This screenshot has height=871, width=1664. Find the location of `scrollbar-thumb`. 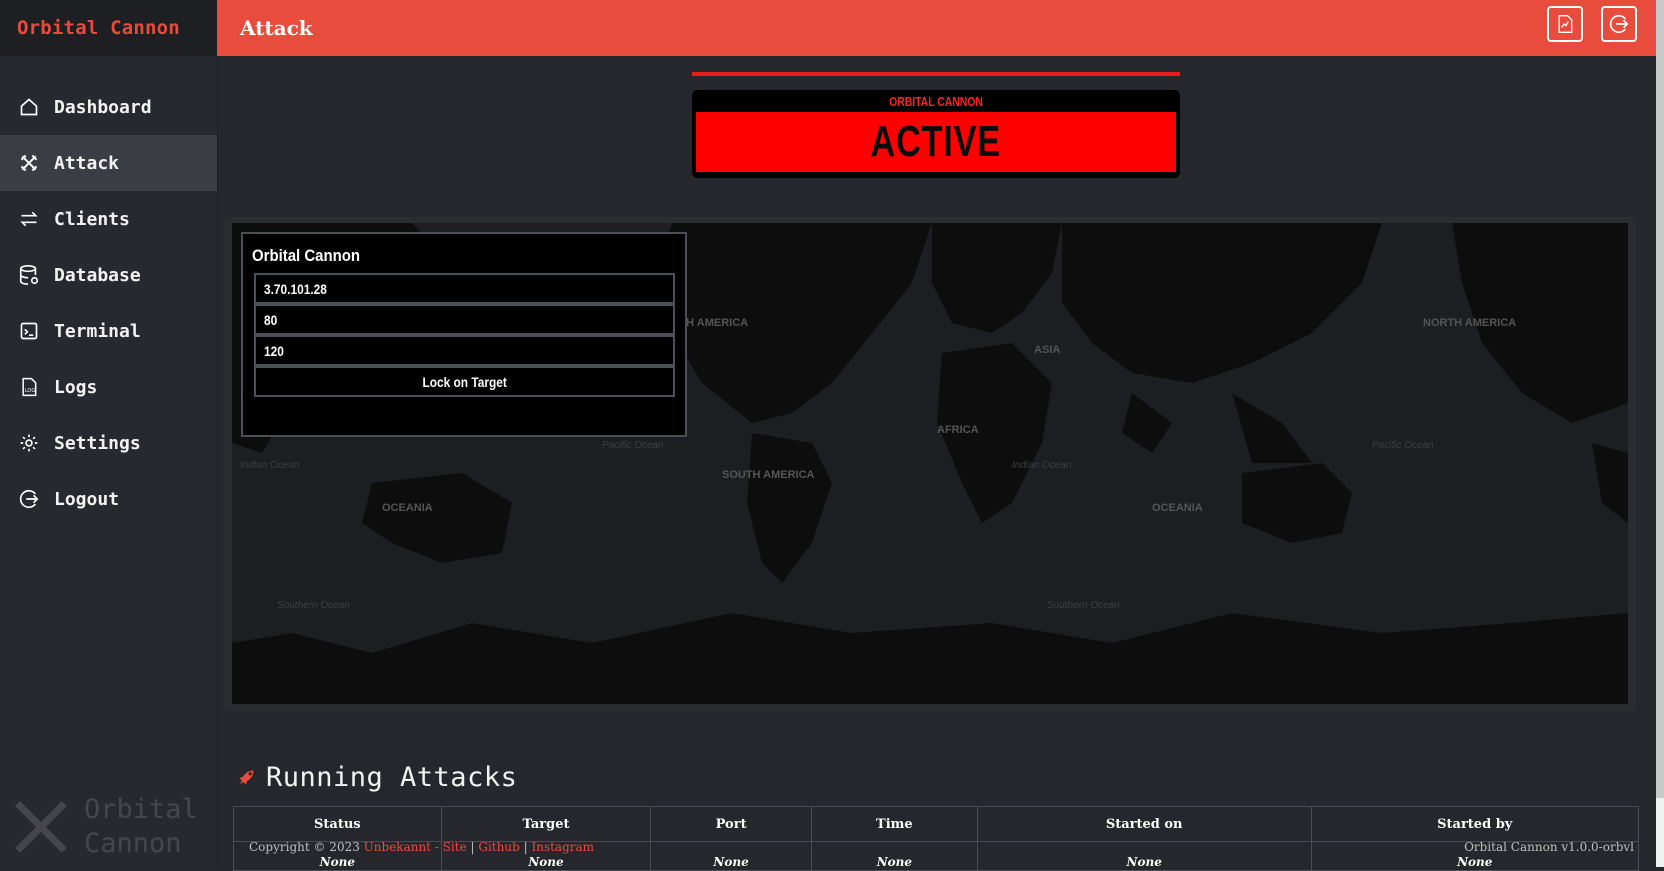

scrollbar-thumb is located at coordinates (1660, 399).